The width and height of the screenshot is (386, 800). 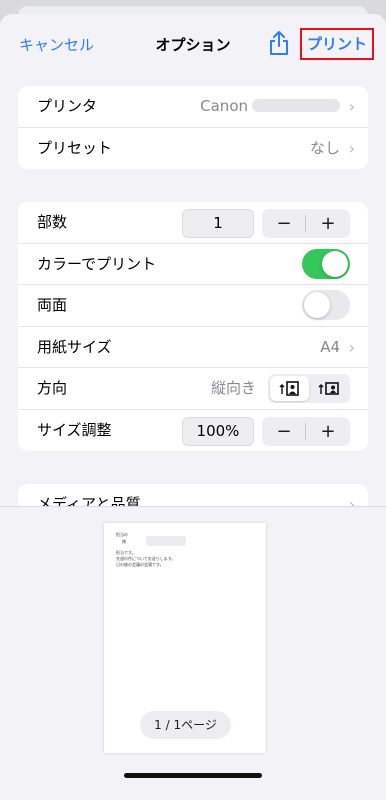 I want to click on landscape-button, so click(x=328, y=388).